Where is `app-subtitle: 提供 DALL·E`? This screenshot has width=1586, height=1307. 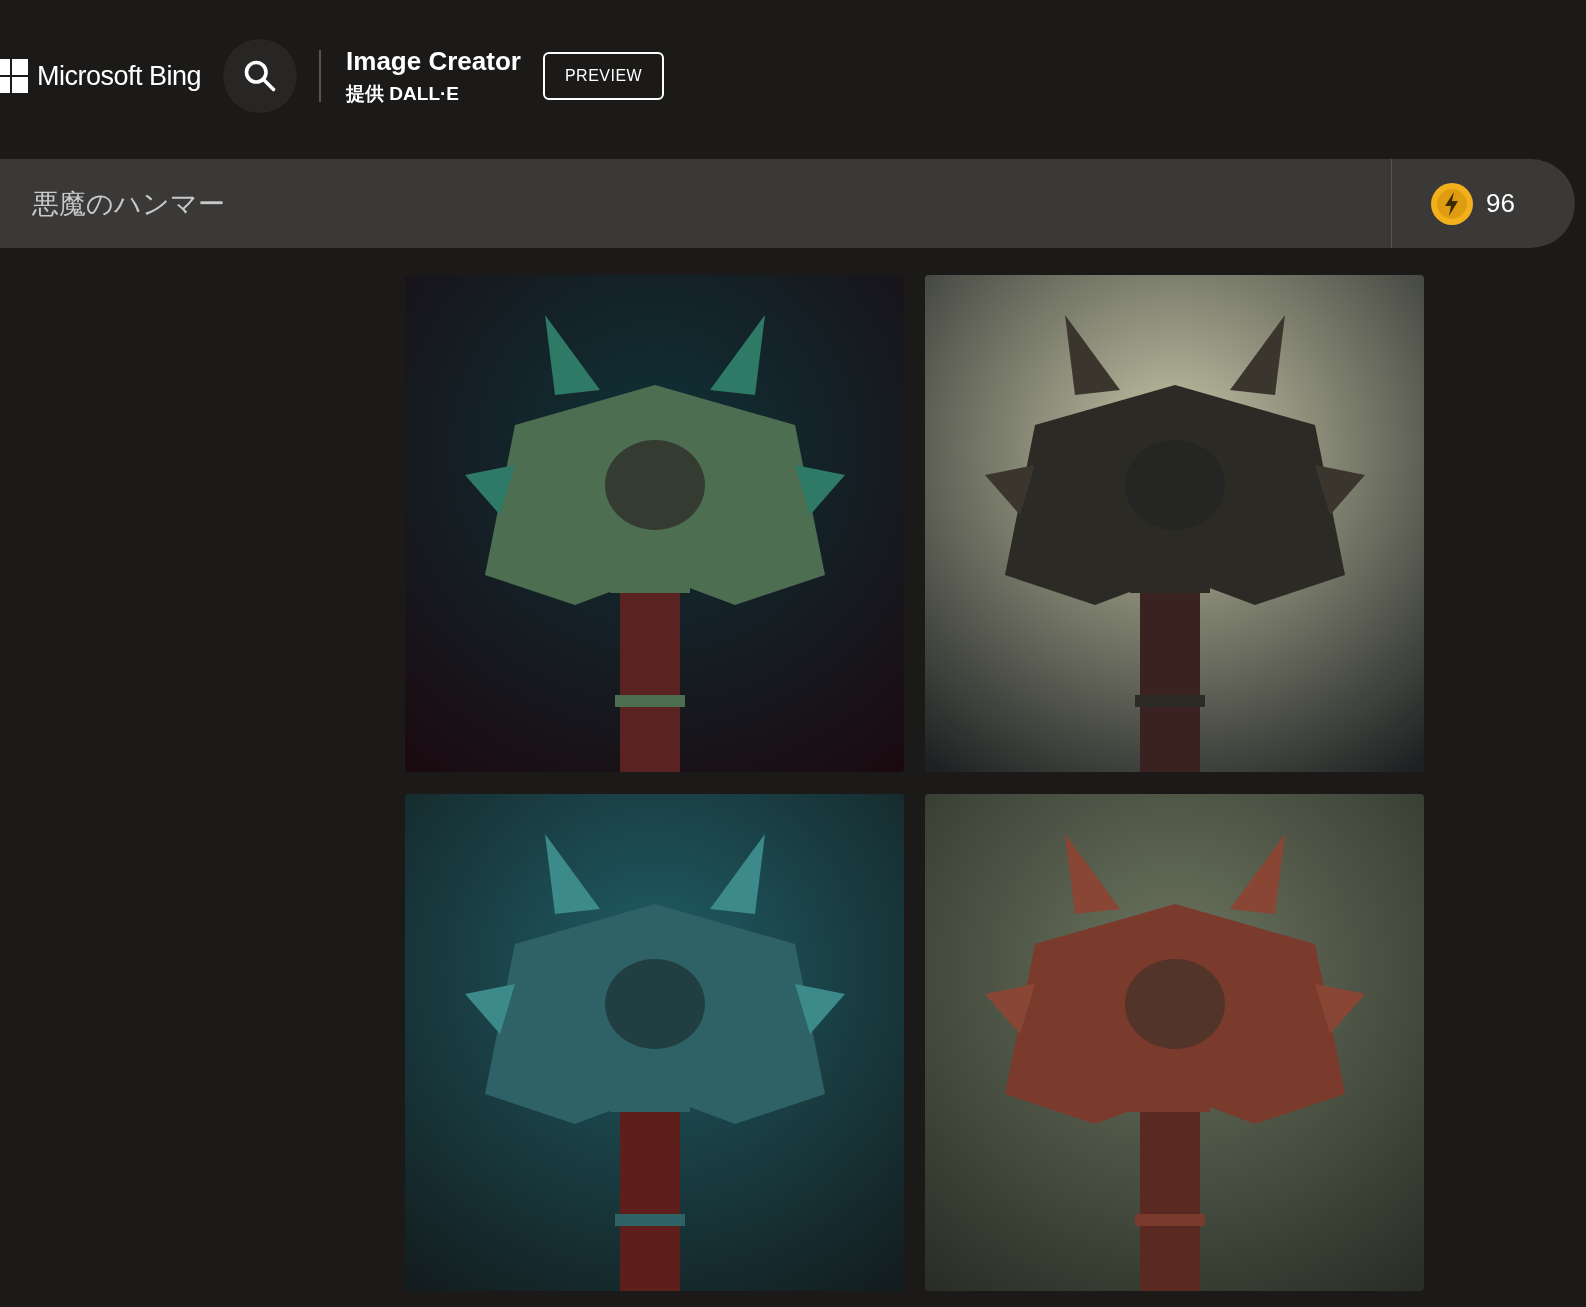
app-subtitle: 提供 DALL·E is located at coordinates (403, 93).